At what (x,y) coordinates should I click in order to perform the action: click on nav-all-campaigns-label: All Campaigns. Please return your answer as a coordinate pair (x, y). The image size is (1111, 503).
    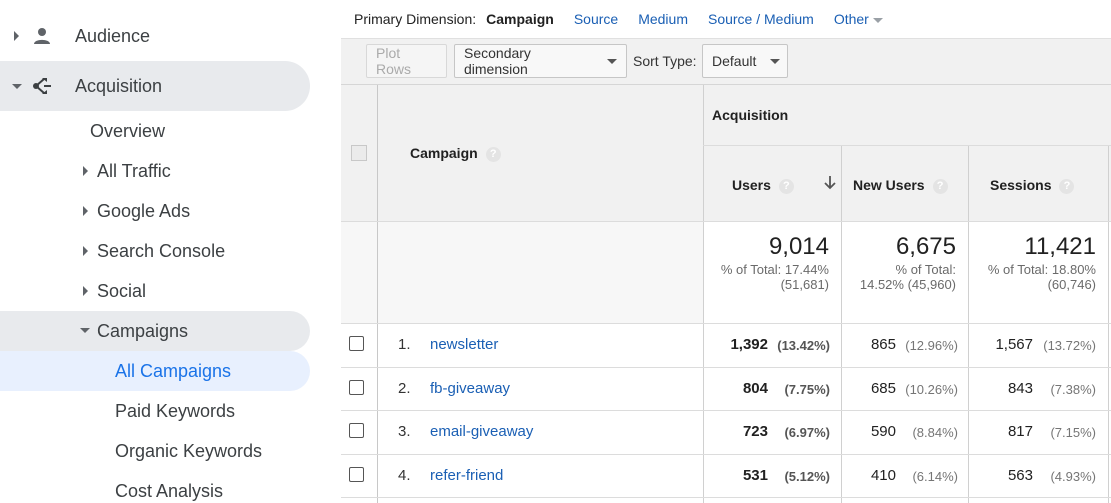
    Looking at the image, I should click on (173, 370).